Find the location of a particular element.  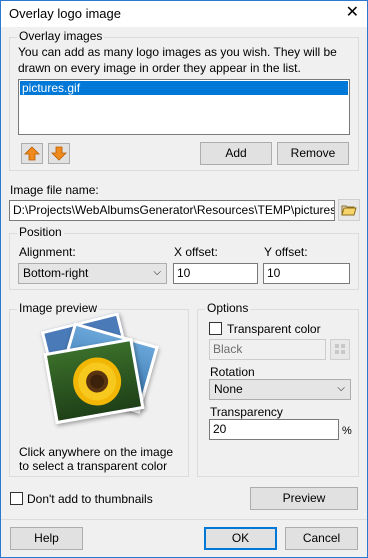

transparent-color-checkbox is located at coordinates (215, 328).